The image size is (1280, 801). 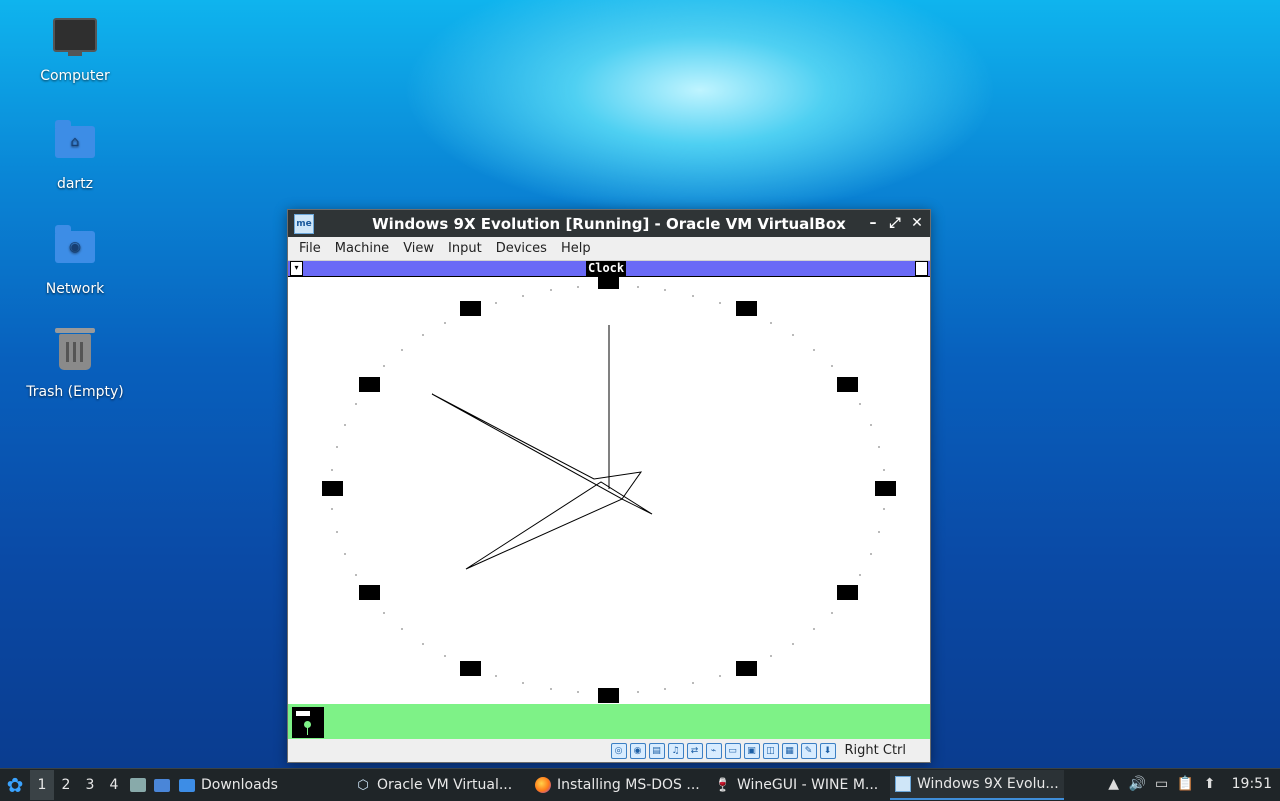 What do you see at coordinates (542, 447) in the screenshot?
I see `clock-hands` at bounding box center [542, 447].